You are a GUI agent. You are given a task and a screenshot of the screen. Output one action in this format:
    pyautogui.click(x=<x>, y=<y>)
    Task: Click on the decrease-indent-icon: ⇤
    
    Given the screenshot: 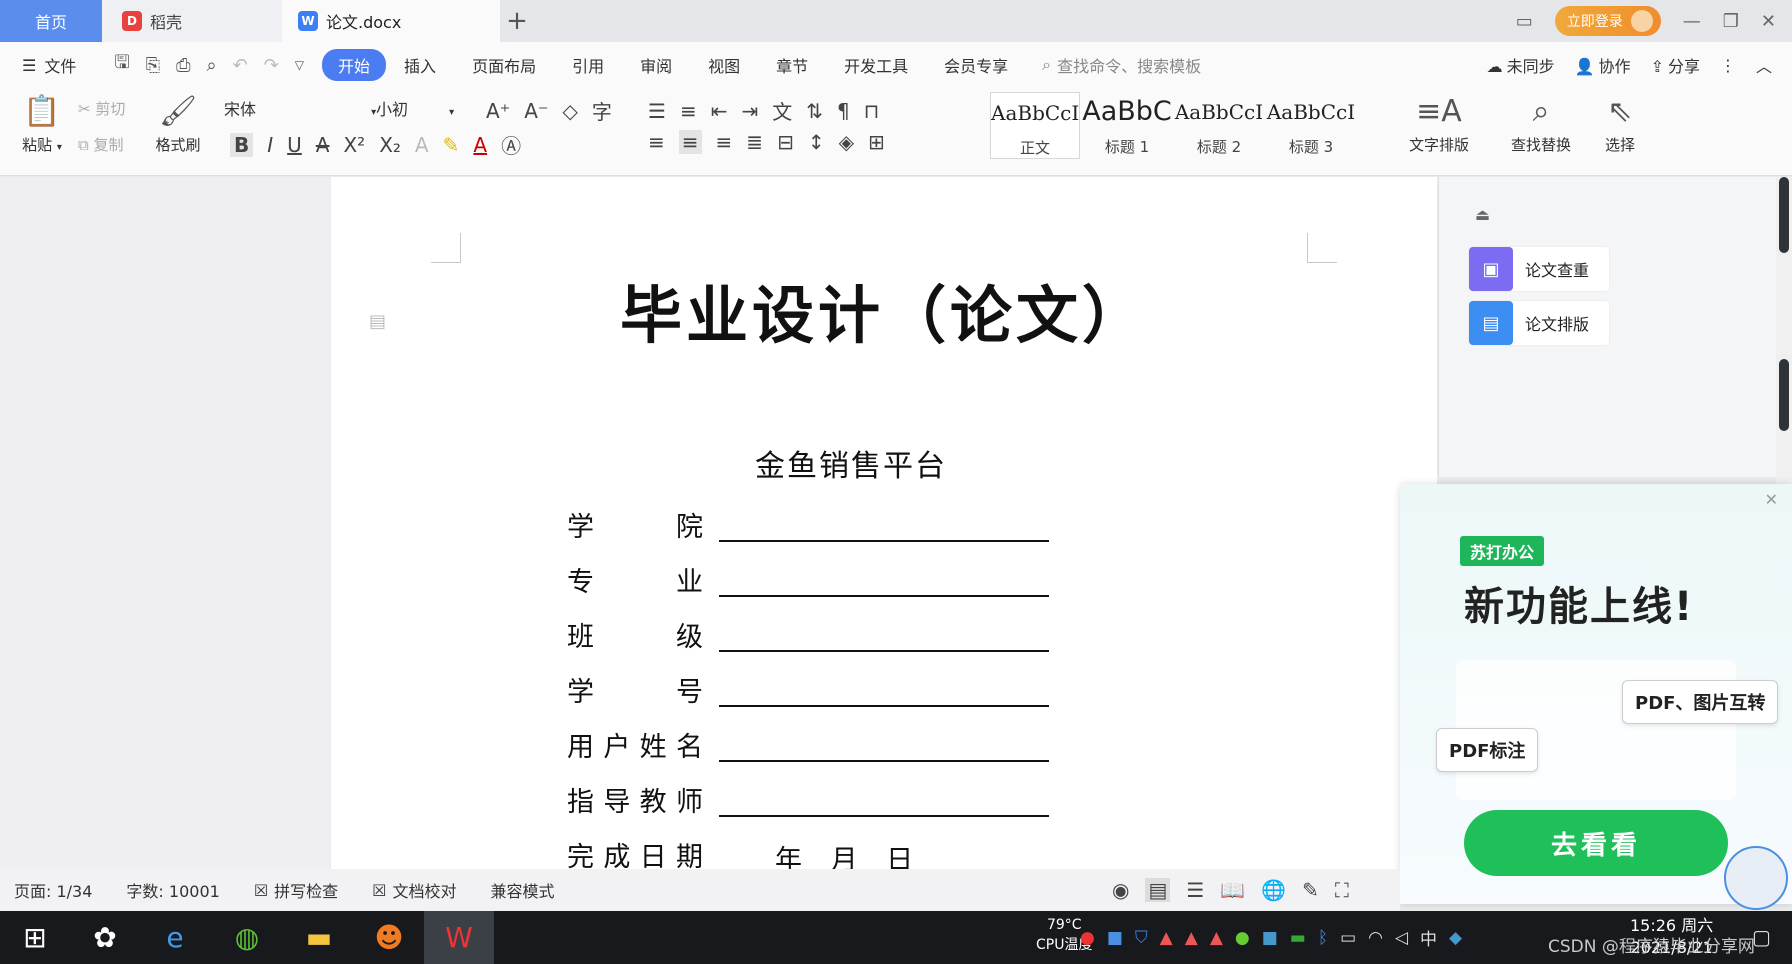 What is the action you would take?
    pyautogui.click(x=719, y=111)
    